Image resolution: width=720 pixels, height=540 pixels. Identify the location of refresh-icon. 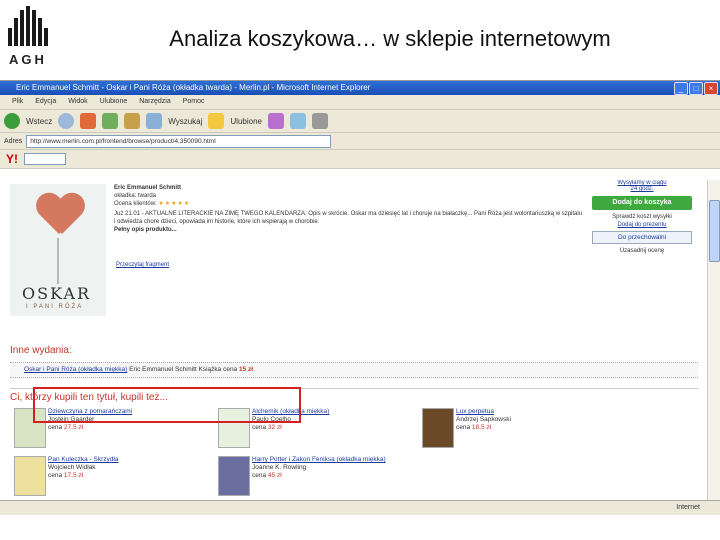
(110, 121).